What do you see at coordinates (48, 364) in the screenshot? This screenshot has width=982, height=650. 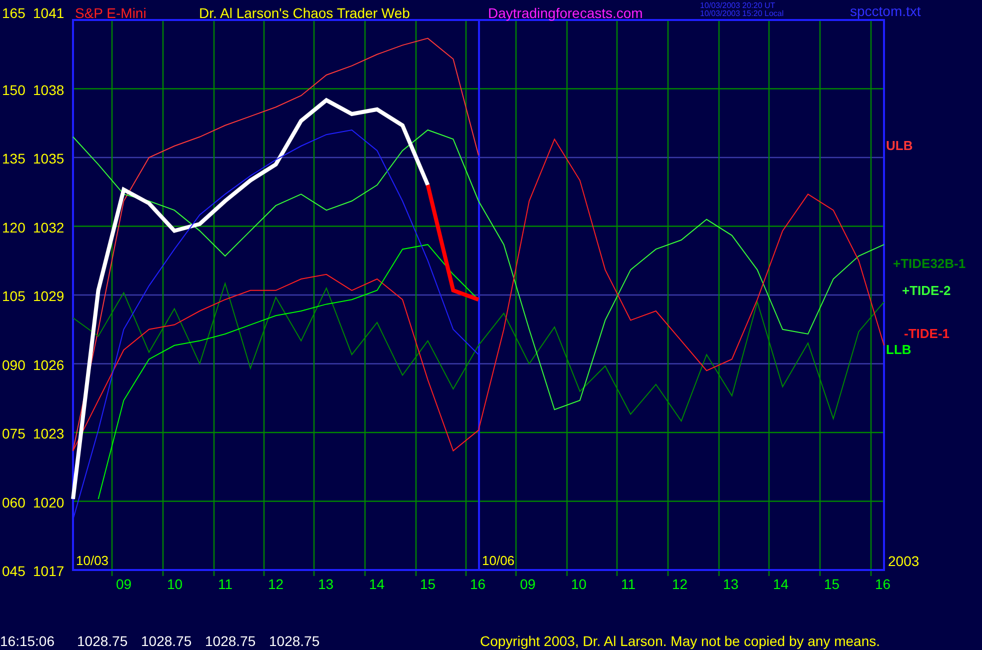 I see `axis-tick-label: 1026` at bounding box center [48, 364].